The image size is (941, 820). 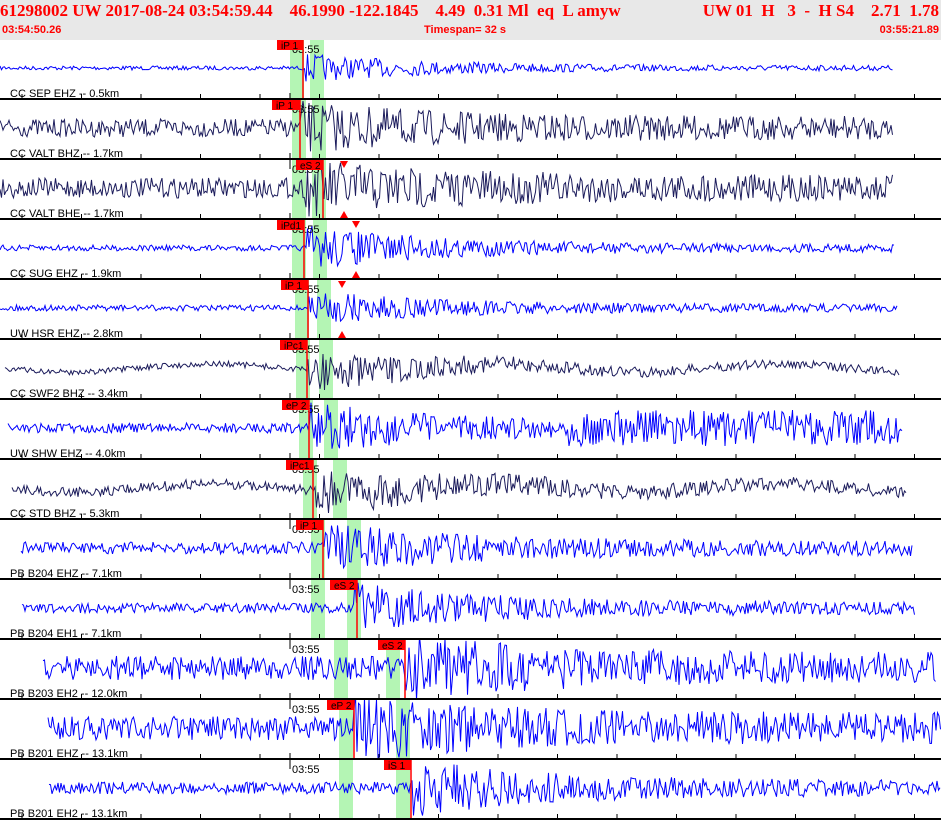 What do you see at coordinates (32, 30) in the screenshot?
I see `start-time: 03:54:50.26` at bounding box center [32, 30].